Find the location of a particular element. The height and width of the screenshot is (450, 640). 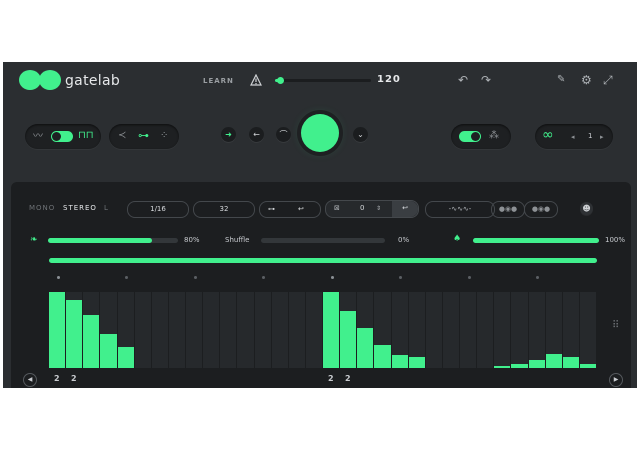

back-button: ← is located at coordinates (256, 134).